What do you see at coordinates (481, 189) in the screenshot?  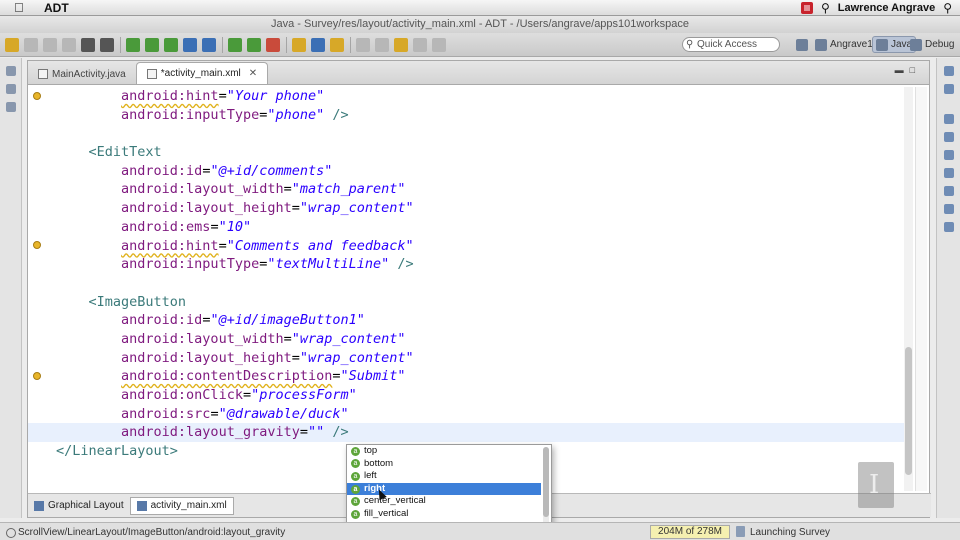 I see `code-line: android:layout_width="match_parent"` at bounding box center [481, 189].